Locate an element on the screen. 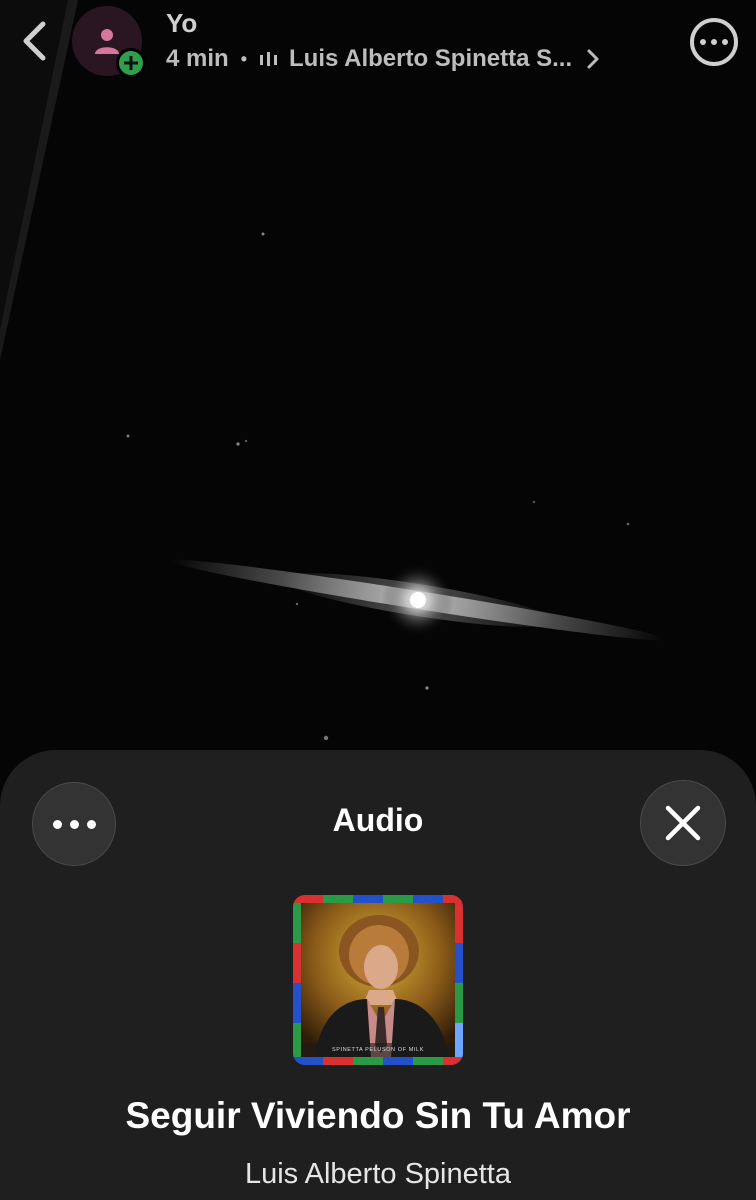  track-artist: Luis Alberto Spinetta is located at coordinates (378, 1174).